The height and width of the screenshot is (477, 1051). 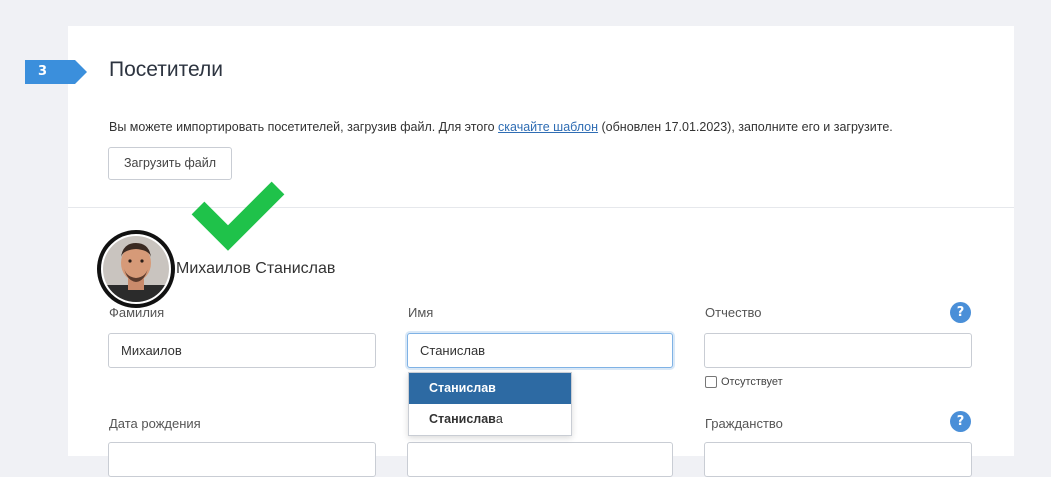 What do you see at coordinates (540, 350) in the screenshot?
I see `first-name-input: Станислав` at bounding box center [540, 350].